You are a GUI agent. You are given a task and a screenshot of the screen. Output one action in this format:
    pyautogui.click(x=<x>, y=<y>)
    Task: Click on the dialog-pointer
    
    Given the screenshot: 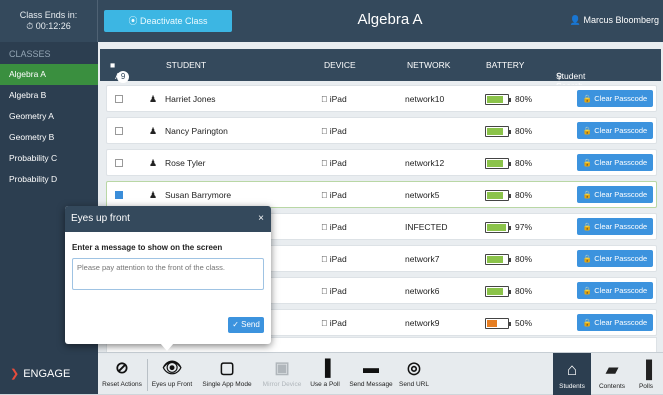 What is the action you would take?
    pyautogui.click(x=167, y=347)
    